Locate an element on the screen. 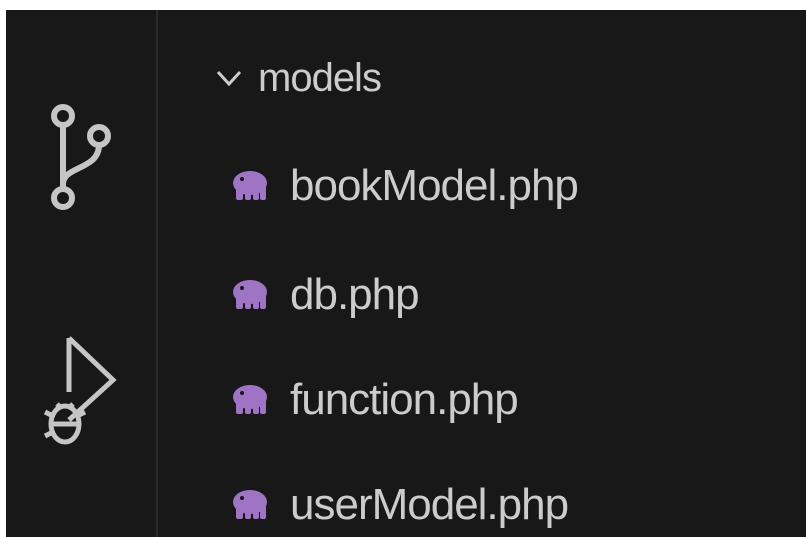 This screenshot has height=537, width=806. run-and-debug-icon is located at coordinates (80, 390).